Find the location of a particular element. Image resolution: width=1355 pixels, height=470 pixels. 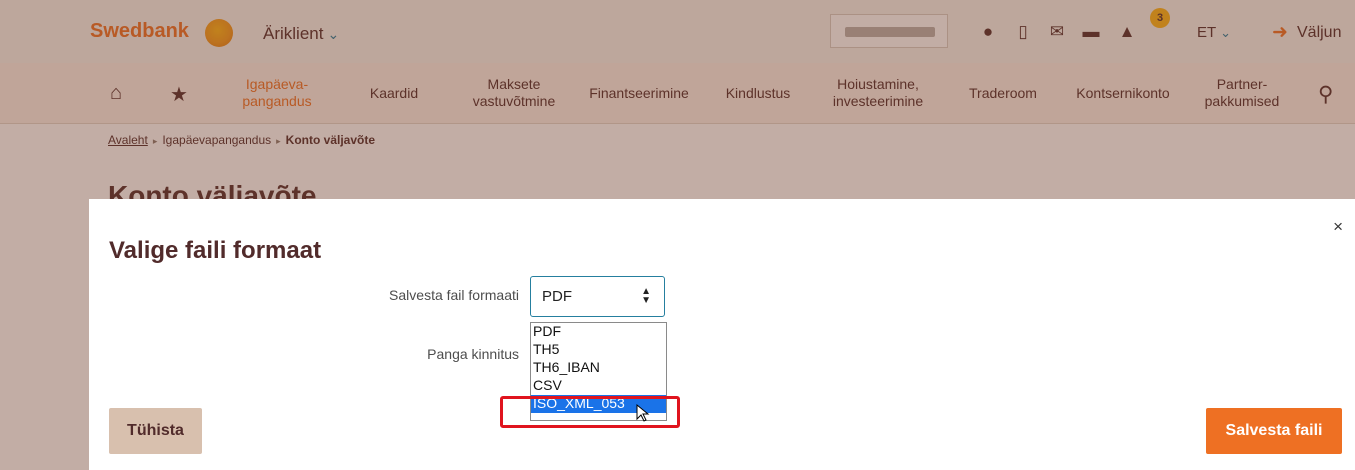

format-option-pdf: PDF is located at coordinates (598, 332).